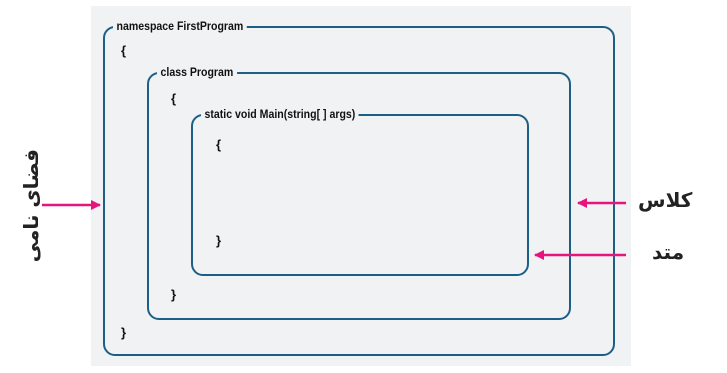 This screenshot has height=373, width=727. Describe the element at coordinates (31, 206) in the screenshot. I see `namespace-side-label: فضای نامی` at that location.